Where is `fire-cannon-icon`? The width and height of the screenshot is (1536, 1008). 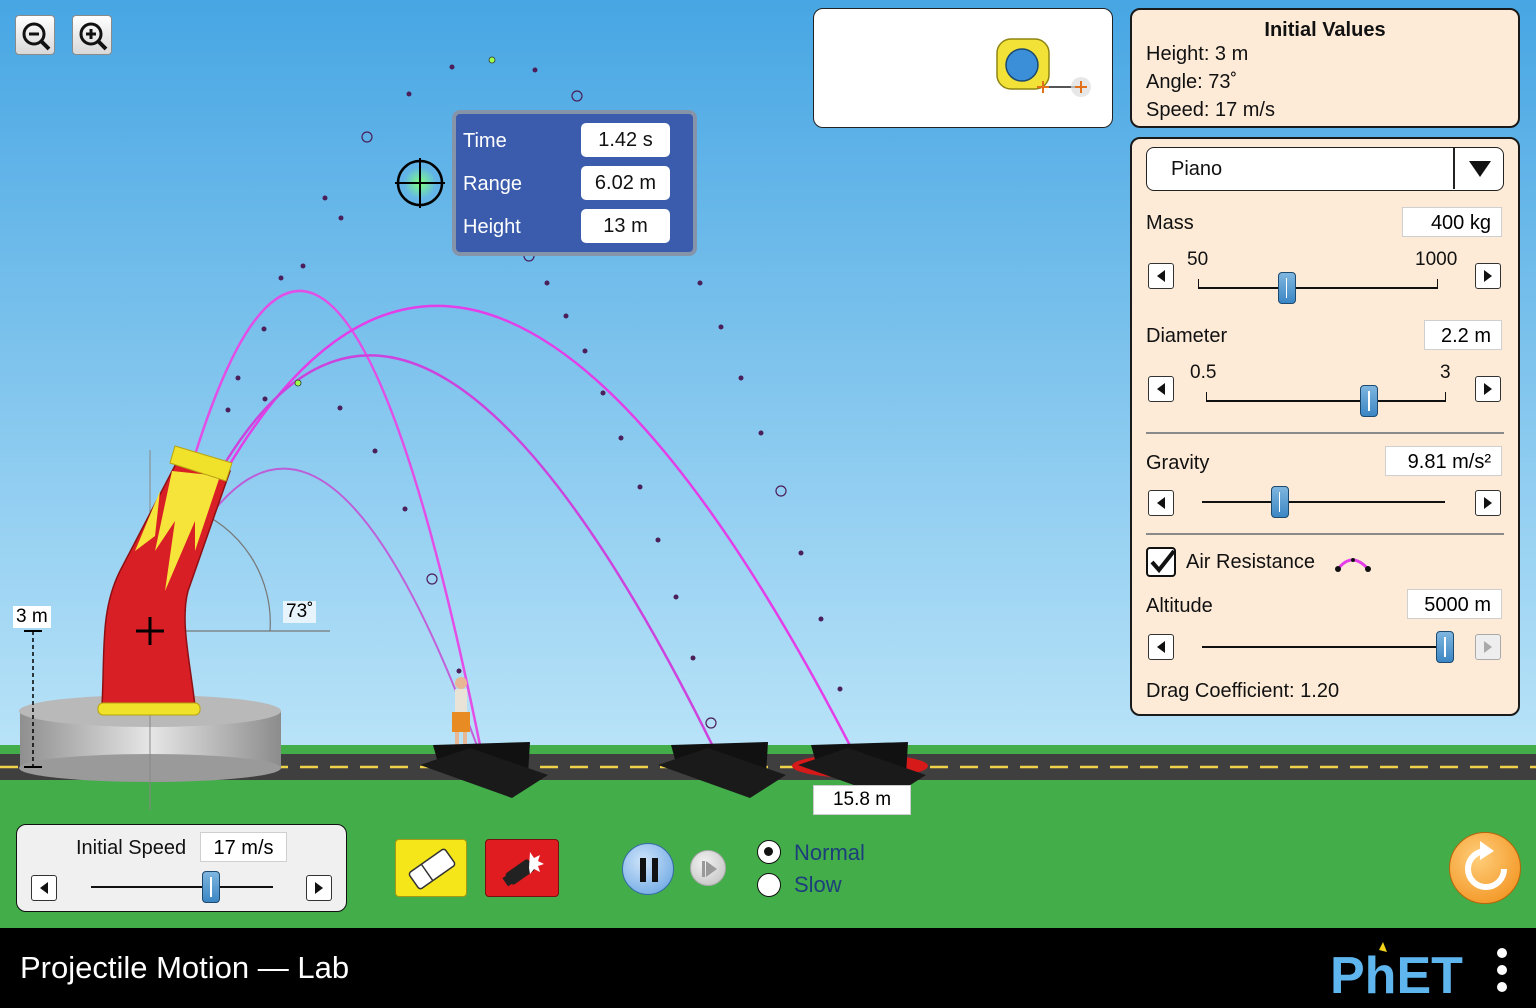 fire-cannon-icon is located at coordinates (523, 869).